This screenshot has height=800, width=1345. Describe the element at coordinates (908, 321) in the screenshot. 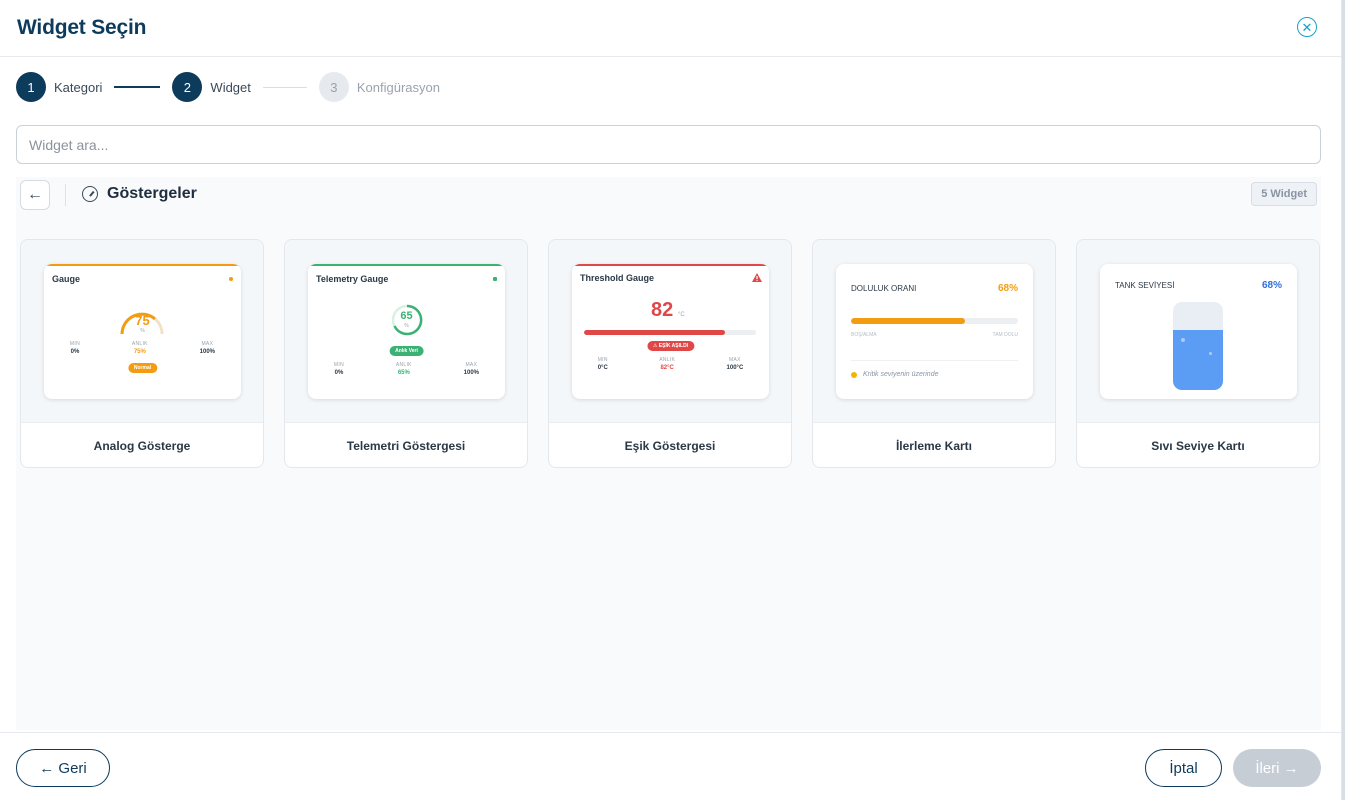

I see `progress-bar-fill` at that location.